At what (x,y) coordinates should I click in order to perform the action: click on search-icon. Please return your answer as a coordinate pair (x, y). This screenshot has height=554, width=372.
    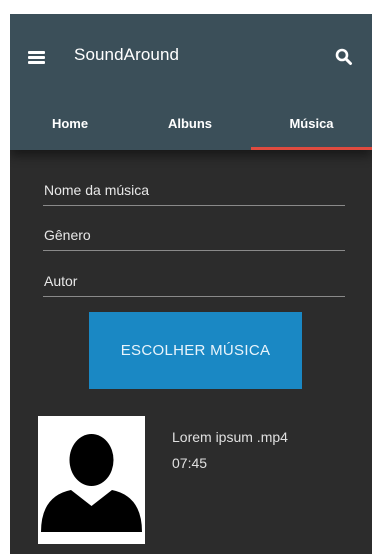
    Looking at the image, I should click on (344, 57).